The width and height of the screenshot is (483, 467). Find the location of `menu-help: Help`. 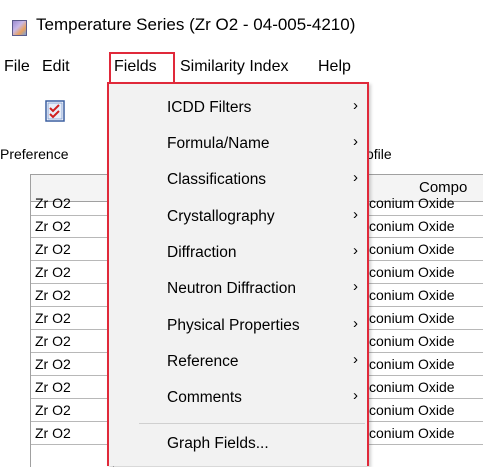

menu-help: Help is located at coordinates (334, 67).